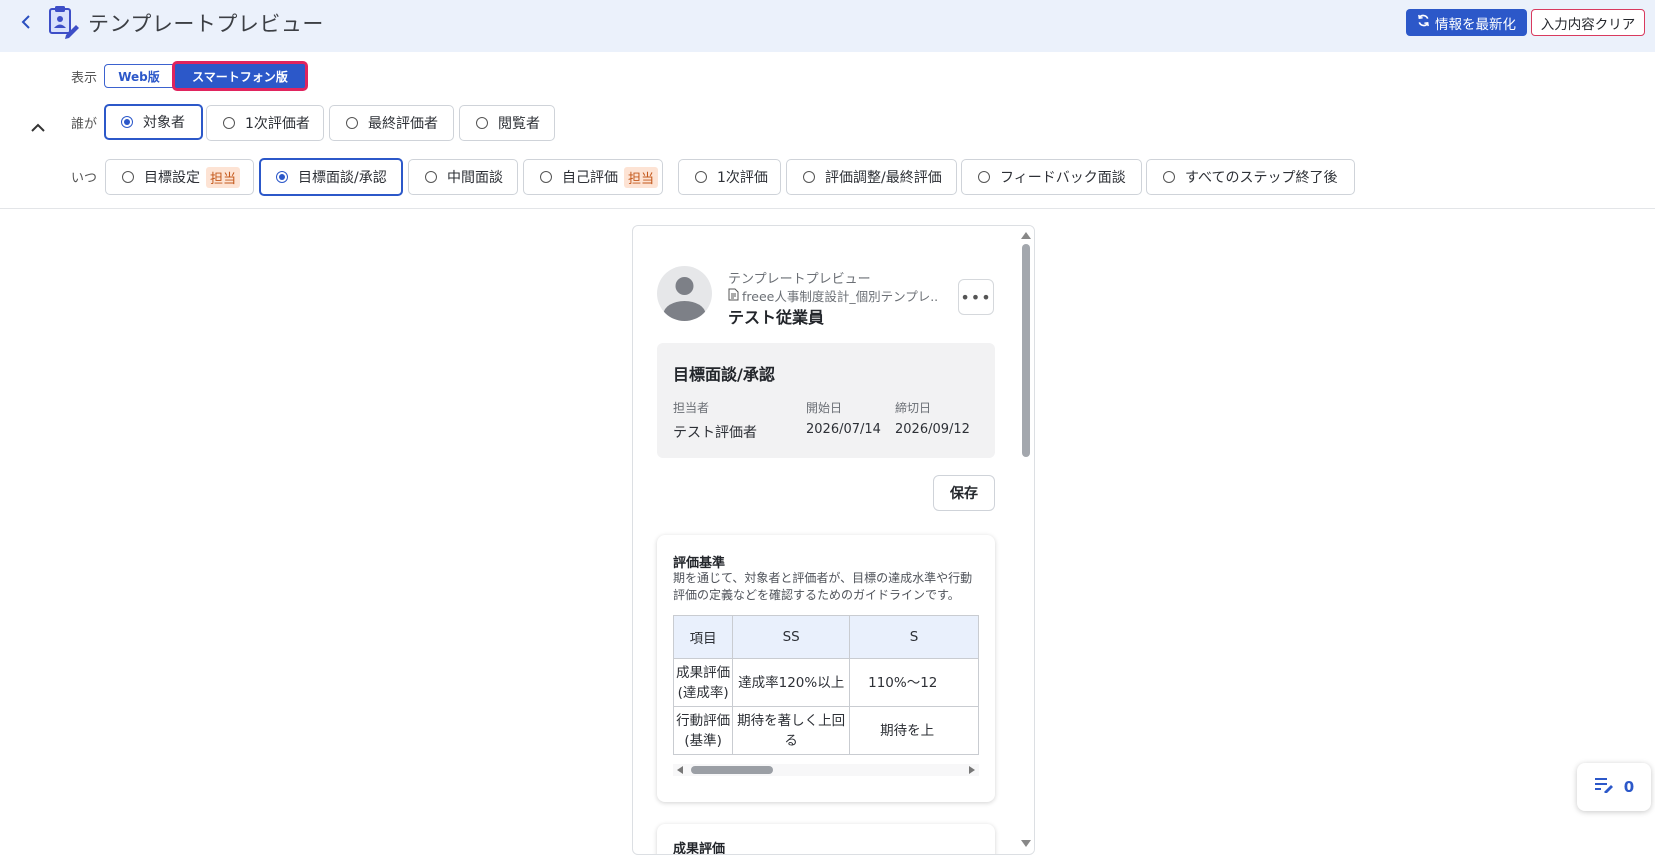 This screenshot has width=1655, height=855. I want to click on next-section-card: 成果評価, so click(826, 839).